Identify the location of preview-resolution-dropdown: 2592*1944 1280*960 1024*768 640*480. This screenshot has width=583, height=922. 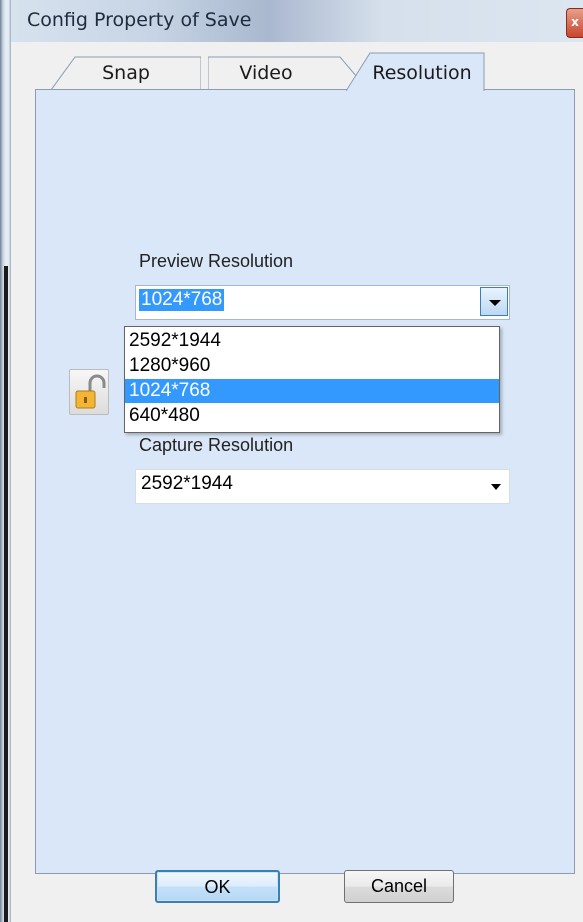
(312, 379).